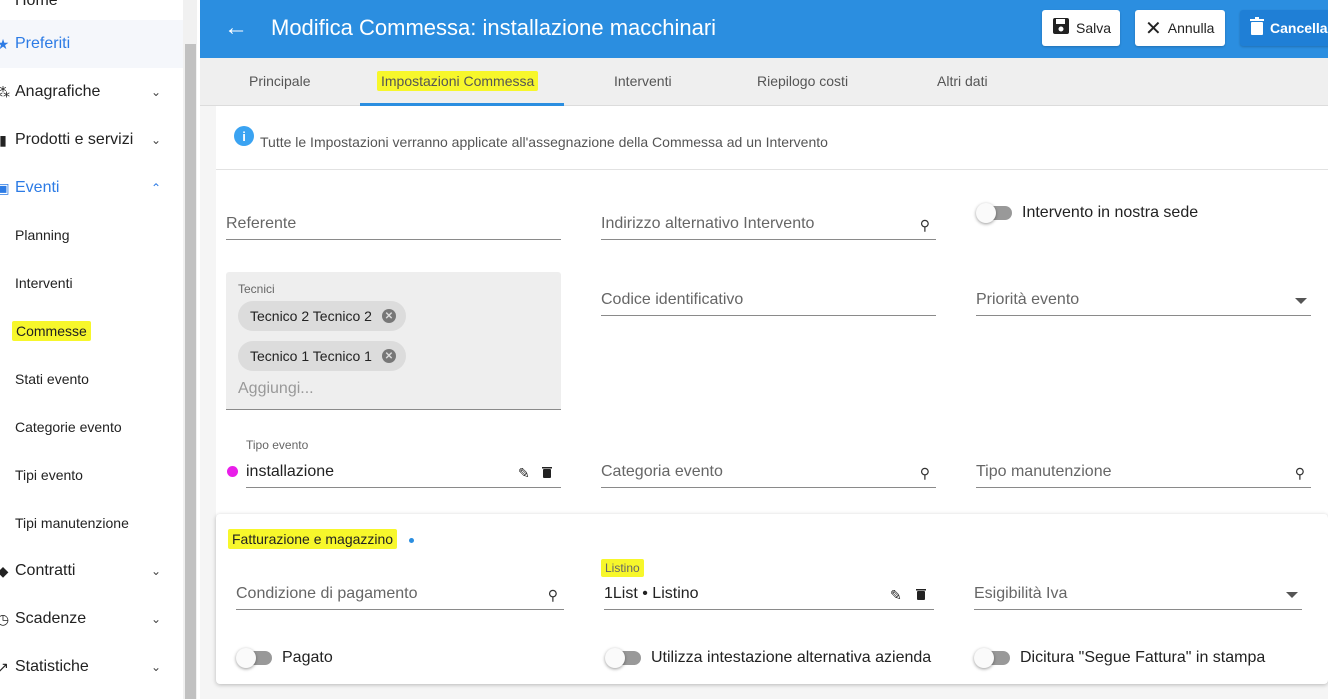 The image size is (1328, 699). I want to click on tecnico-chip: Tecnico 1 Tecnico 1 ✕, so click(322, 356).